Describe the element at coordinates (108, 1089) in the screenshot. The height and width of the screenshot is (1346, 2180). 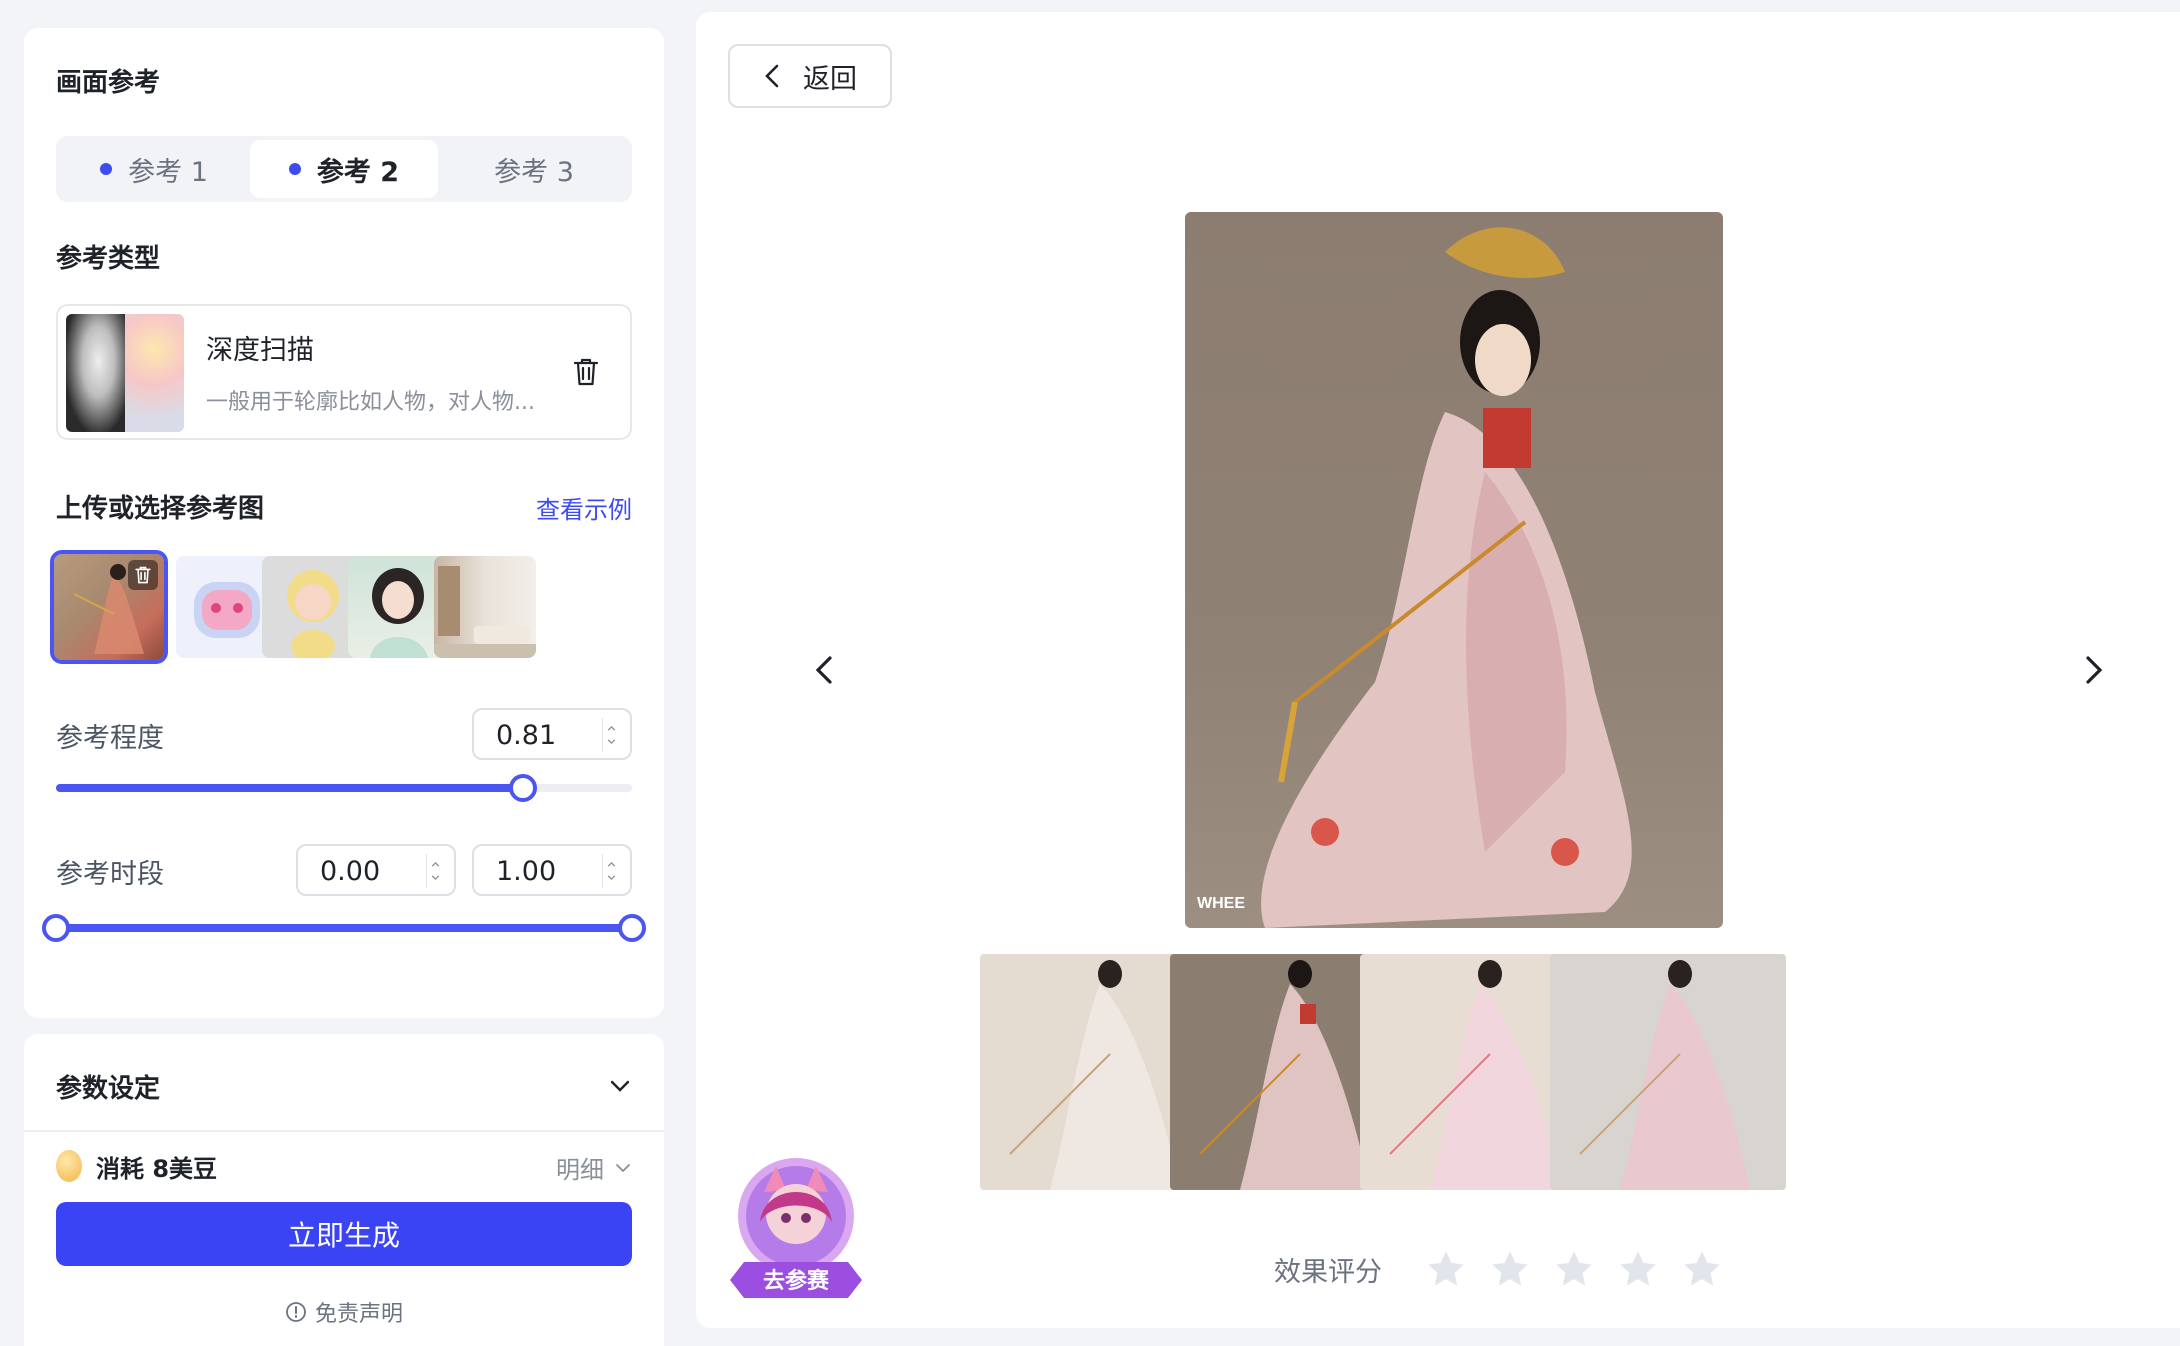
I see `params-title: 参数设定` at that location.